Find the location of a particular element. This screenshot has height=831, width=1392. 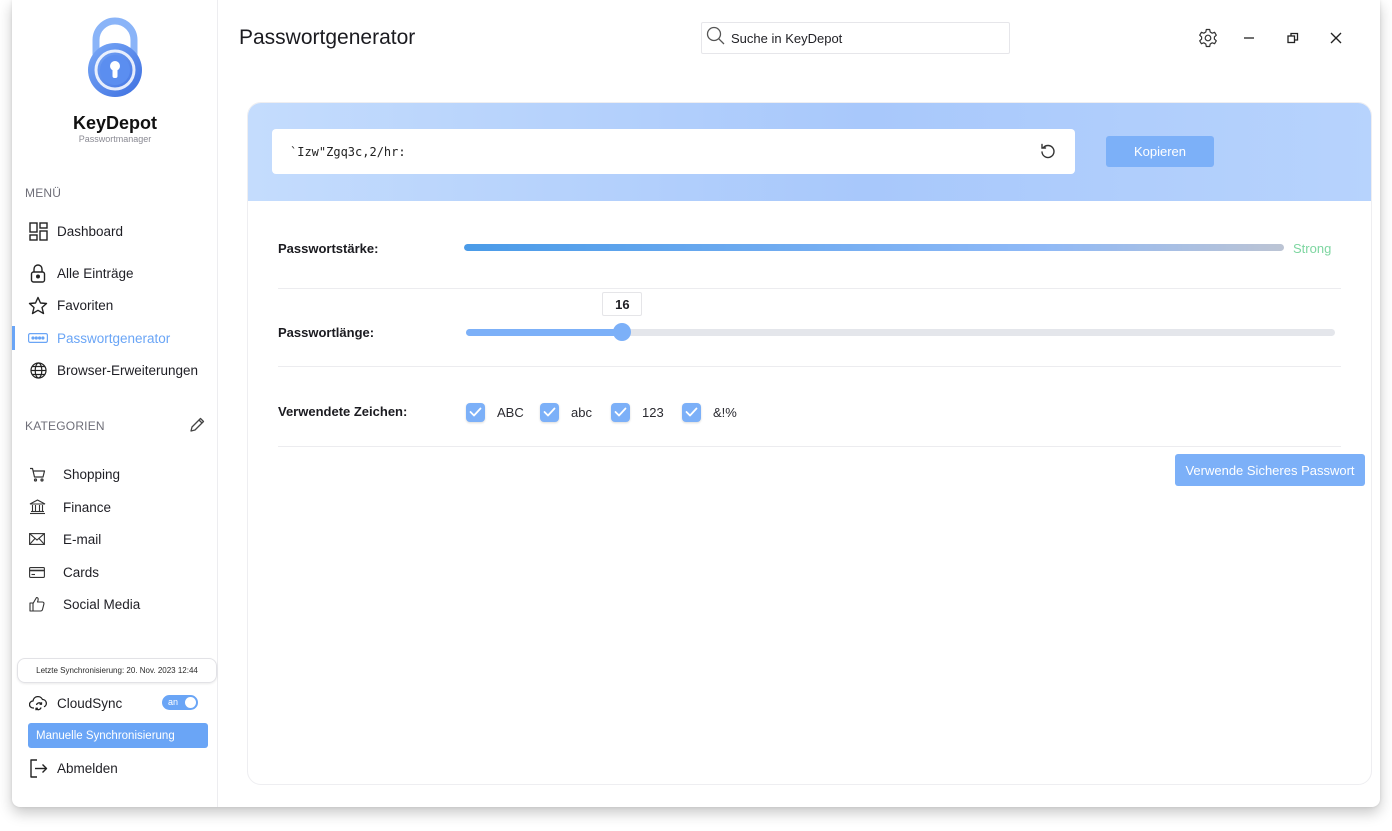

cloudsync-toggle: an is located at coordinates (180, 702).